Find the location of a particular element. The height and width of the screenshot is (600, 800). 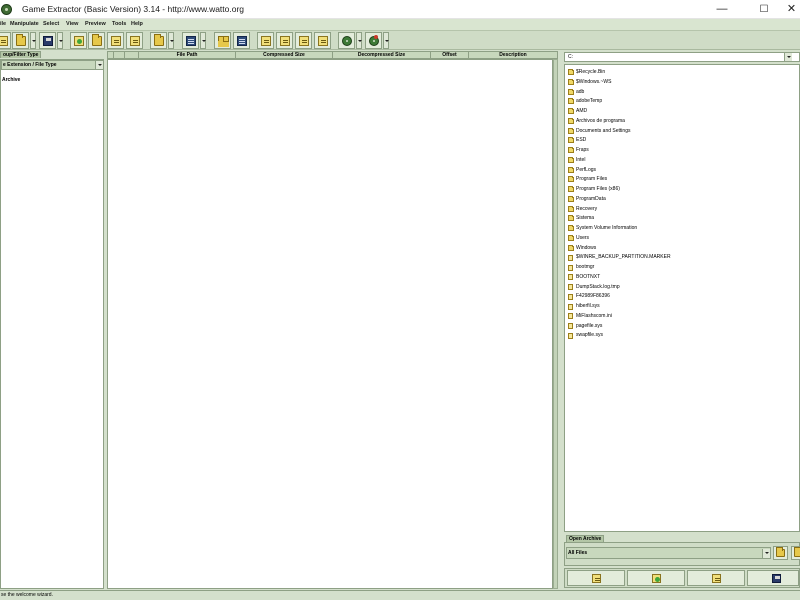

list-item: ESD is located at coordinates (682, 141).